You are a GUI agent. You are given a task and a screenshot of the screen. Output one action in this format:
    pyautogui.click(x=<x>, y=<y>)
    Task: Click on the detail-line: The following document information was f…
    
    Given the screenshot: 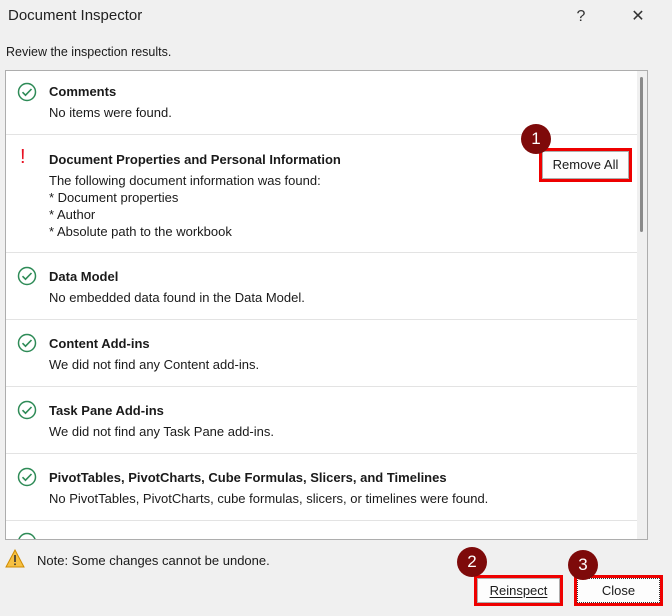 What is the action you would take?
    pyautogui.click(x=185, y=180)
    